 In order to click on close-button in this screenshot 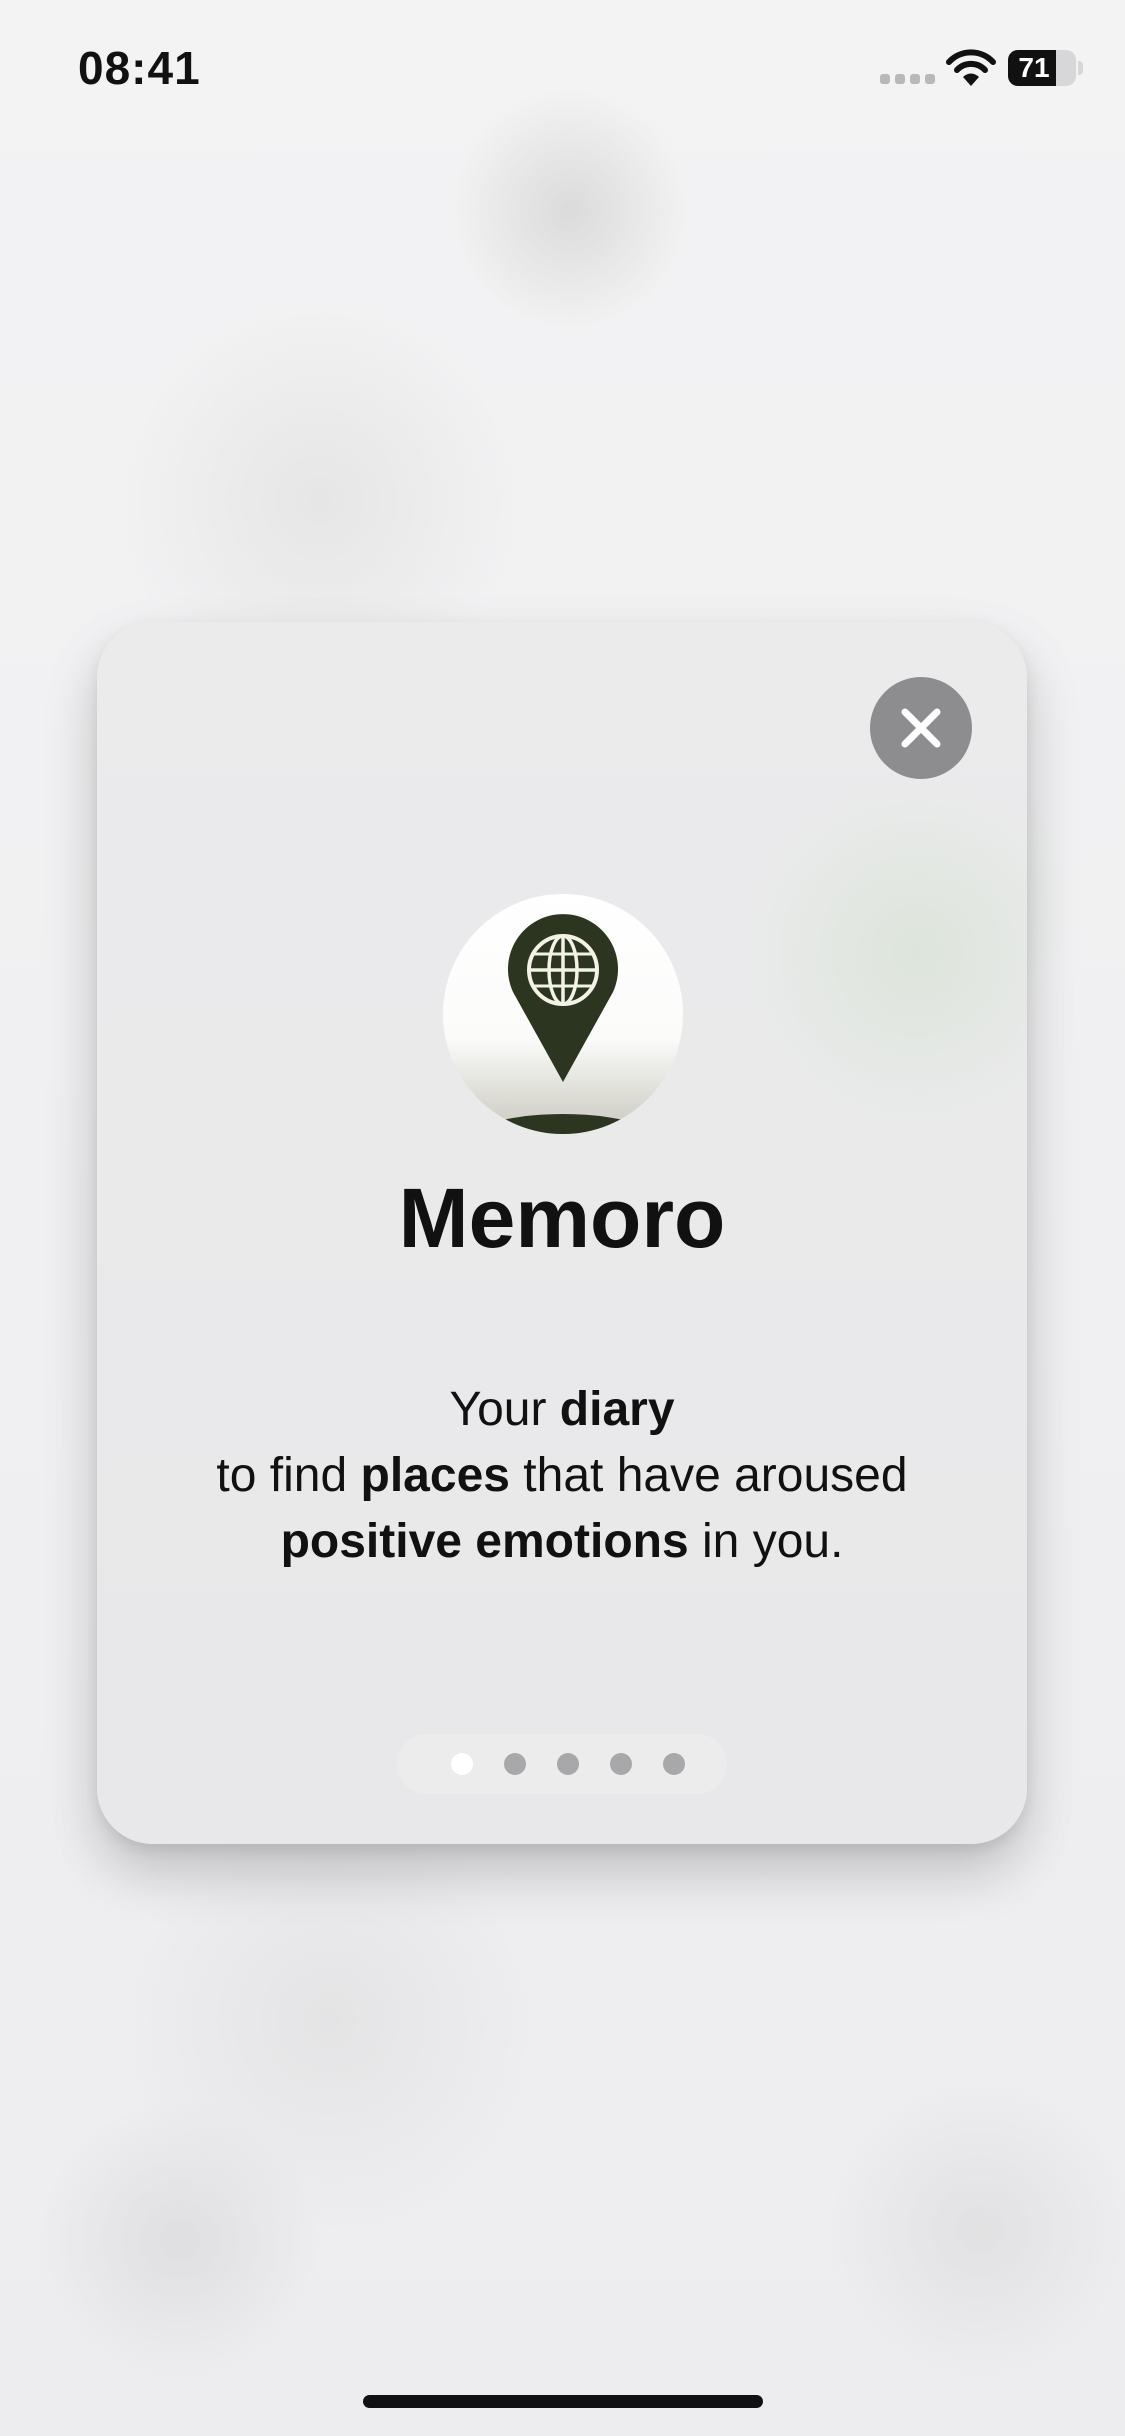, I will do `click(921, 728)`.